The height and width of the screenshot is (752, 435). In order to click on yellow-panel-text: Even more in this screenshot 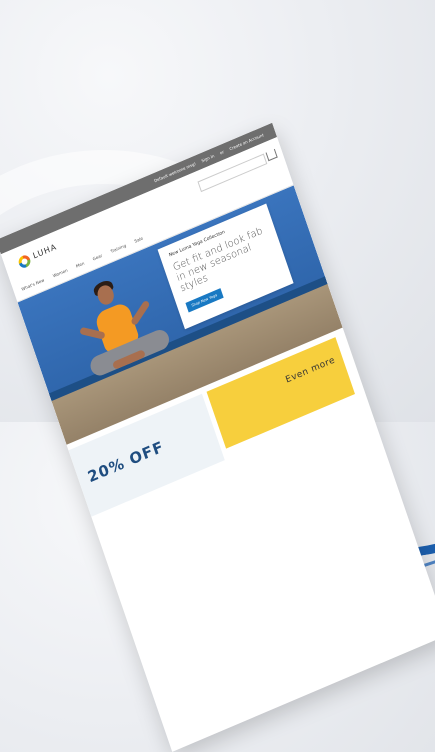, I will do `click(310, 370)`.